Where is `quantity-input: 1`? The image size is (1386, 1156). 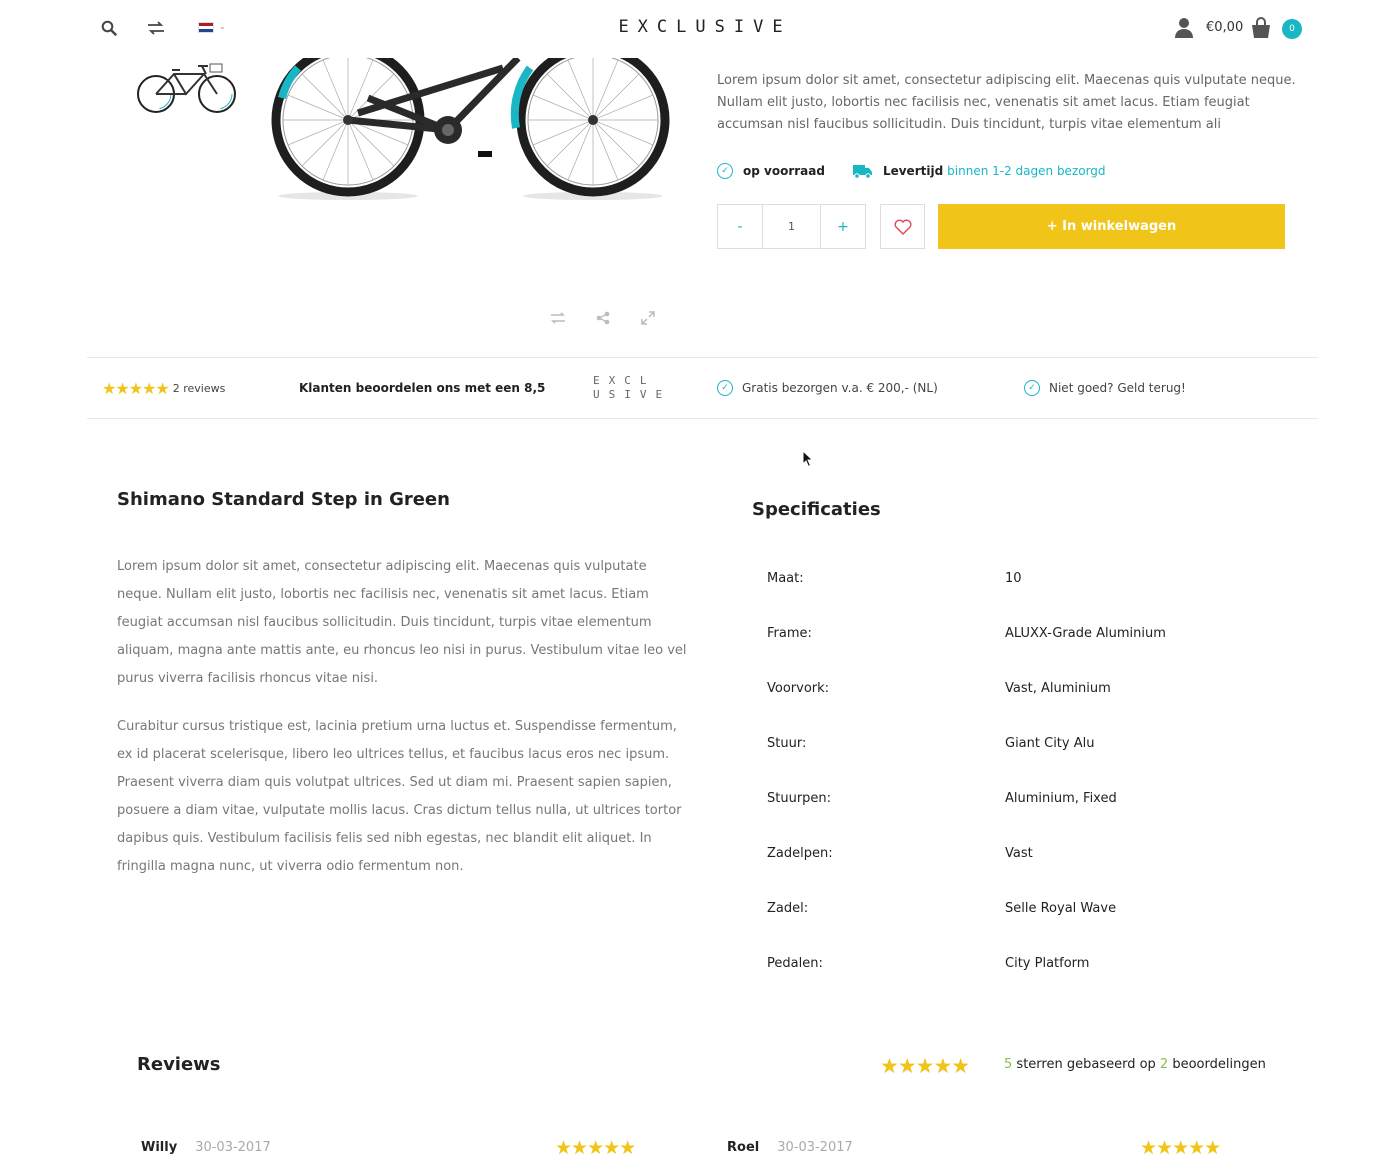
quantity-input: 1 is located at coordinates (791, 226).